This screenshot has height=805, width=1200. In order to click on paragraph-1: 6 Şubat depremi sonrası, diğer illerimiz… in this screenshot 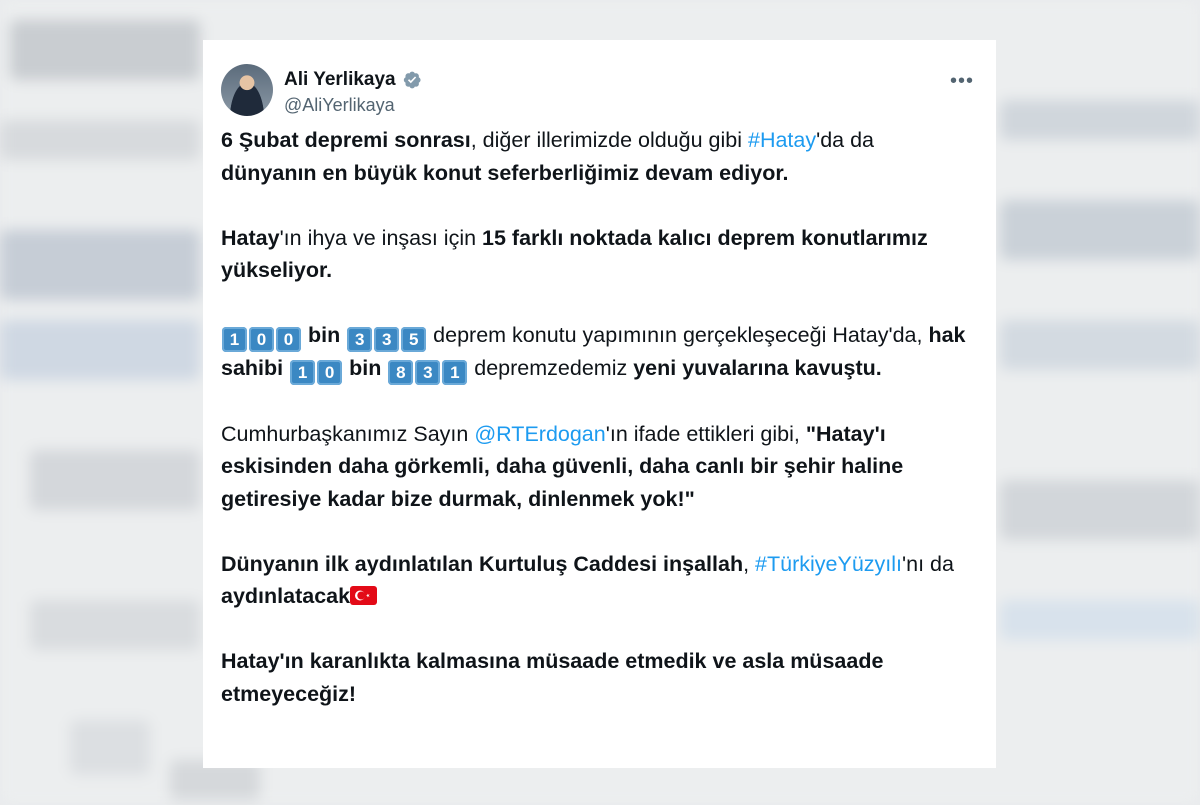, I will do `click(548, 156)`.